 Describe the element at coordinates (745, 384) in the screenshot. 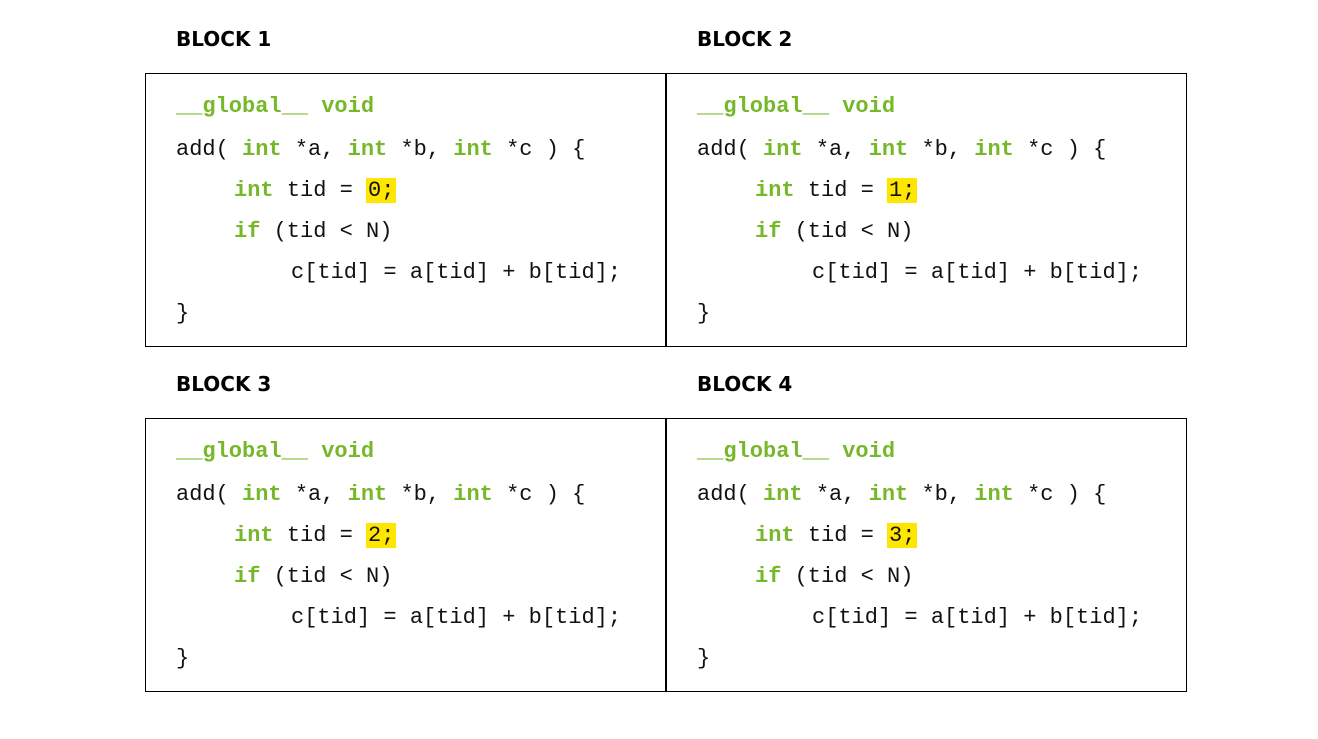

I see `block-title: BLOCK 4` at that location.